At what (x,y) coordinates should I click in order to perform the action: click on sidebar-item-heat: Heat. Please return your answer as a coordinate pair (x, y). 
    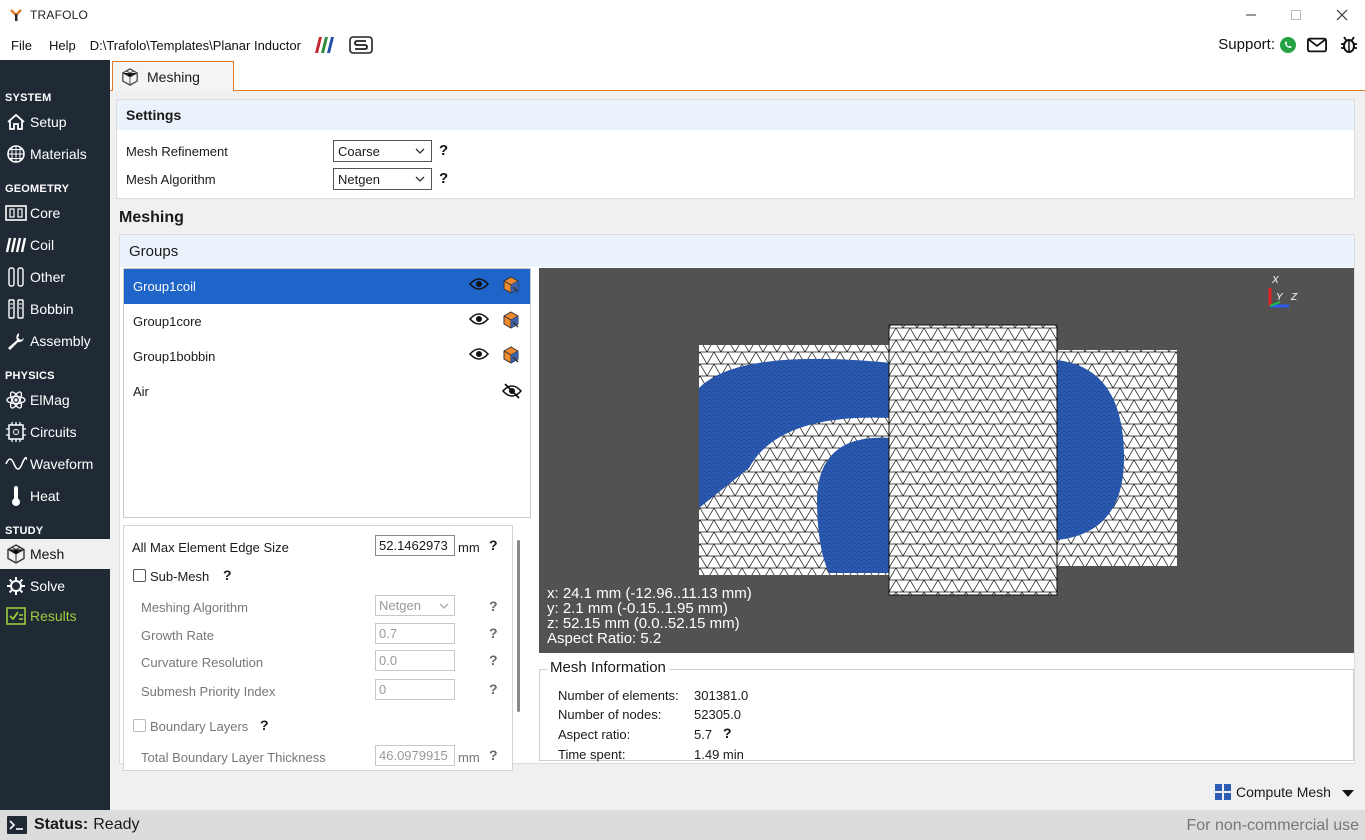
    Looking at the image, I should click on (55, 496).